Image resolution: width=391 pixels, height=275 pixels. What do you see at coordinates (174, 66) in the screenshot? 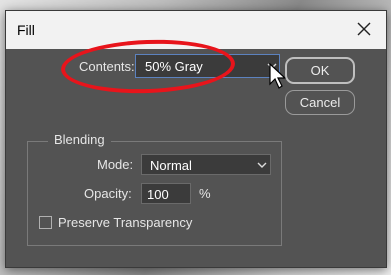
I see `contents-value: 50% Gray` at bounding box center [174, 66].